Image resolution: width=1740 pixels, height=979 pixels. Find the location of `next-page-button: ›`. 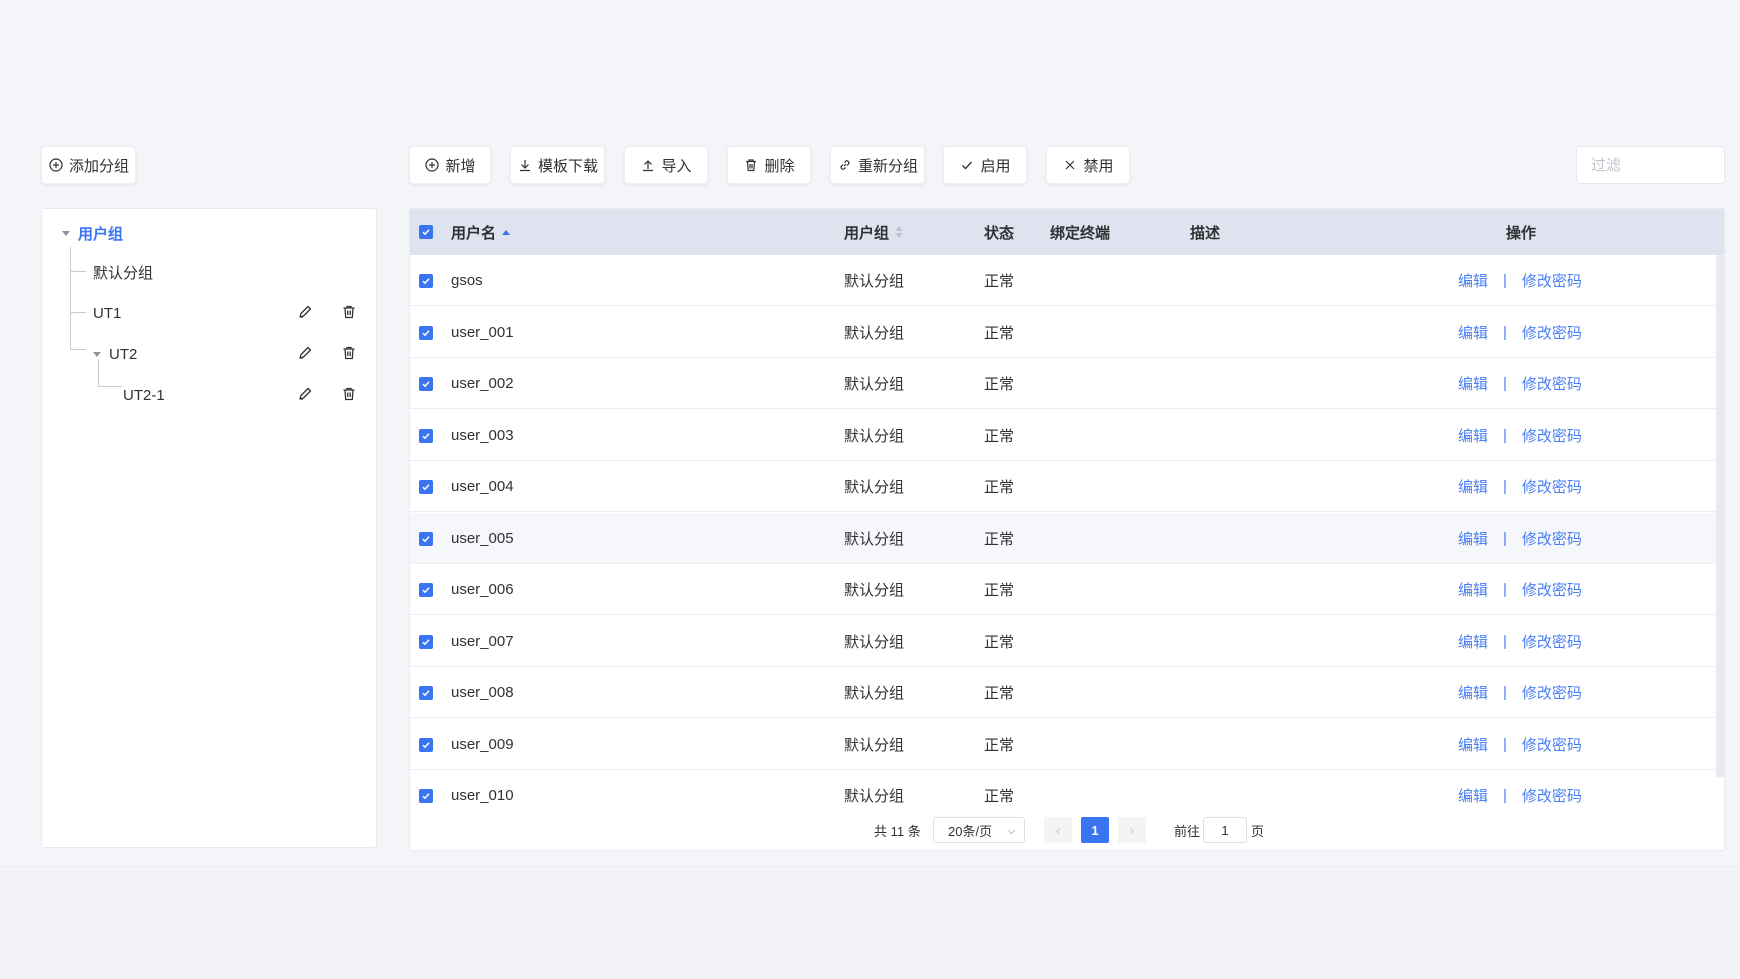

next-page-button: › is located at coordinates (1132, 830).